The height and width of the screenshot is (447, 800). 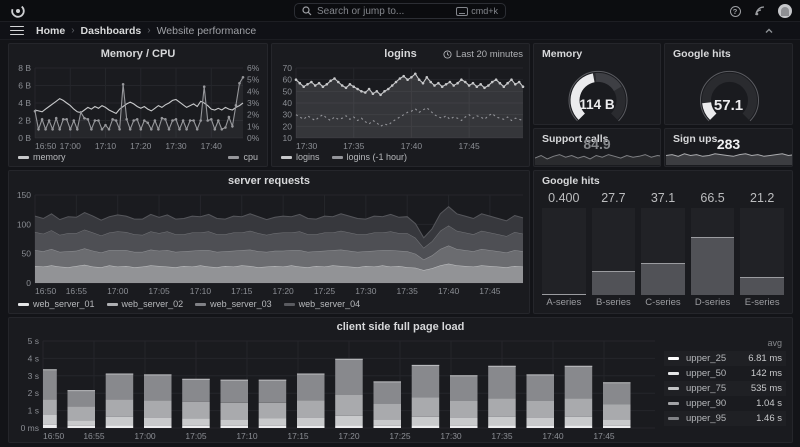 I want to click on legend-item: web_server_02, so click(x=144, y=304).